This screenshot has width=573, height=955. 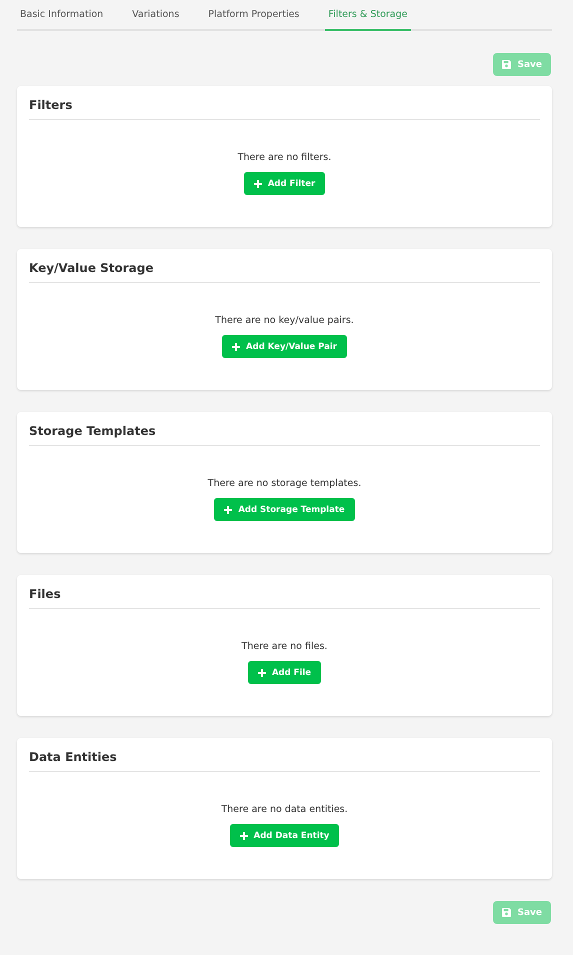 I want to click on section-title: Files, so click(x=284, y=598).